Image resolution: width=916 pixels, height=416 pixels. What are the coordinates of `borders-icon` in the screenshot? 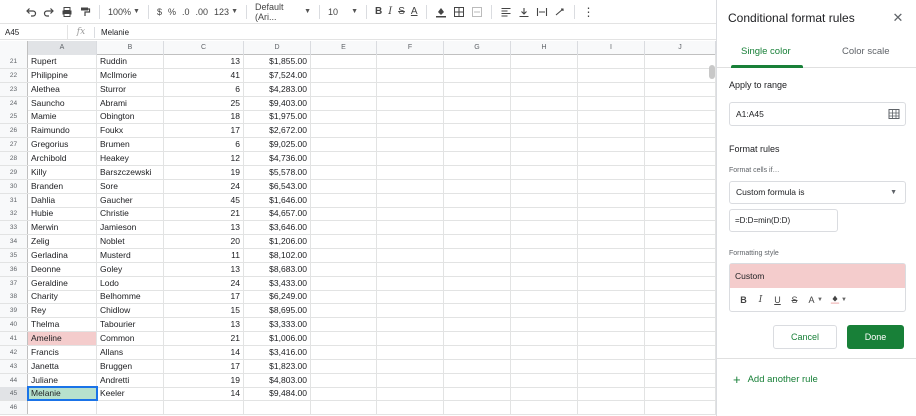 It's located at (459, 12).